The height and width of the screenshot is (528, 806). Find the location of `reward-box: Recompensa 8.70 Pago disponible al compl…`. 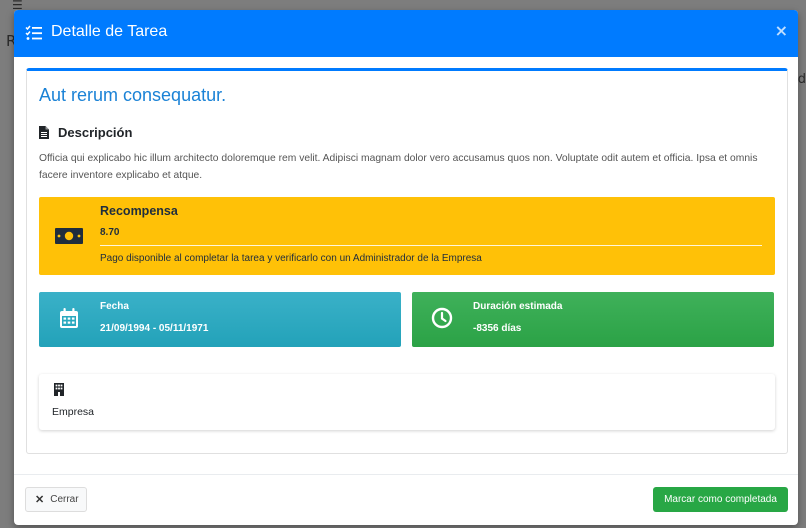

reward-box: Recompensa 8.70 Pago disponible al compl… is located at coordinates (407, 236).